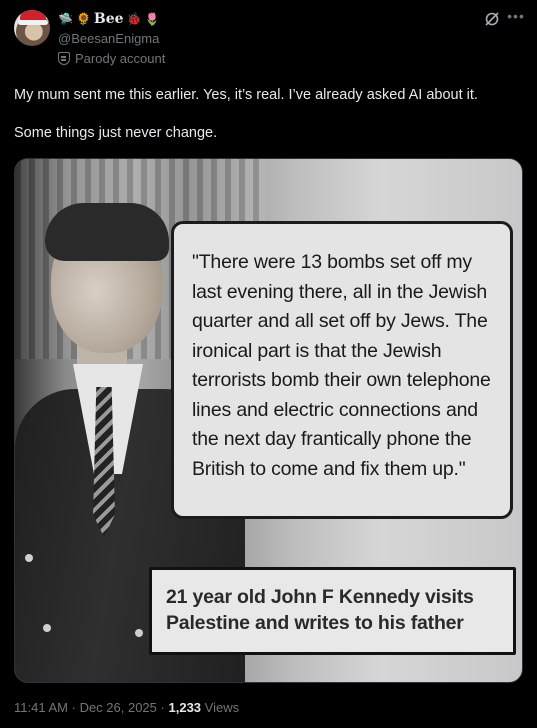 The image size is (537, 728). I want to click on post-date: Dec 26, 2025, so click(118, 707).